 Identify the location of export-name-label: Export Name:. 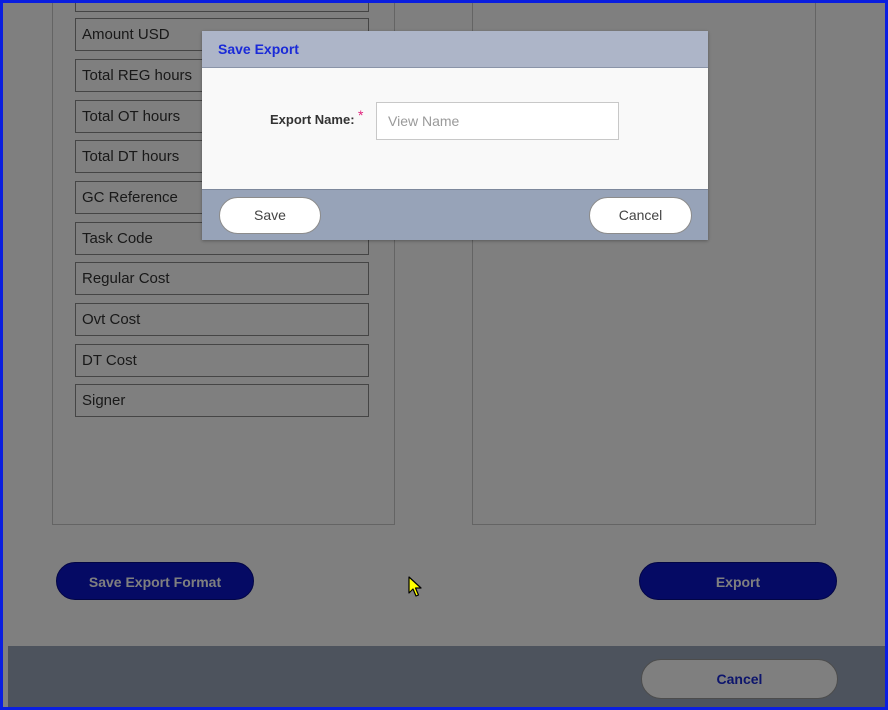
(312, 119).